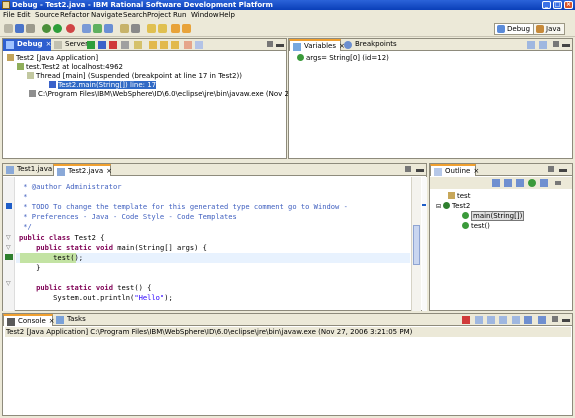 The image size is (575, 418). I want to click on pin-console-icon, so click(516, 320).